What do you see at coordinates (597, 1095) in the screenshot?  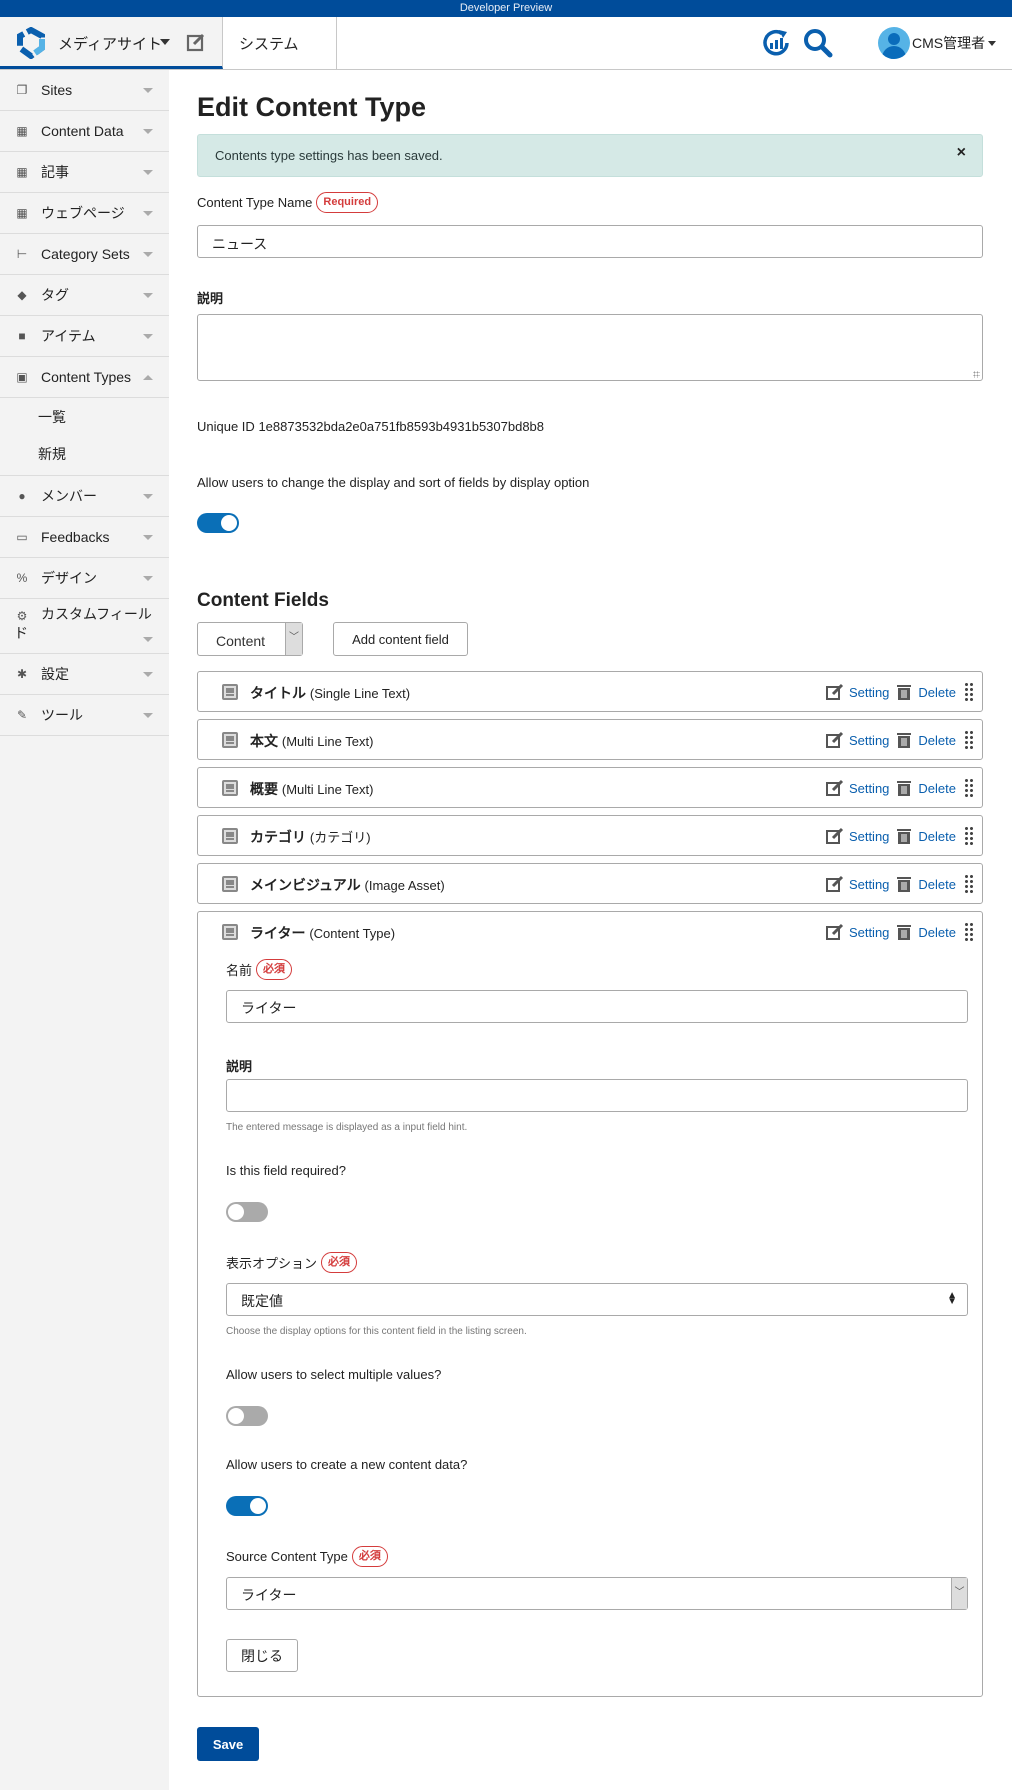 I see `field-description-input` at bounding box center [597, 1095].